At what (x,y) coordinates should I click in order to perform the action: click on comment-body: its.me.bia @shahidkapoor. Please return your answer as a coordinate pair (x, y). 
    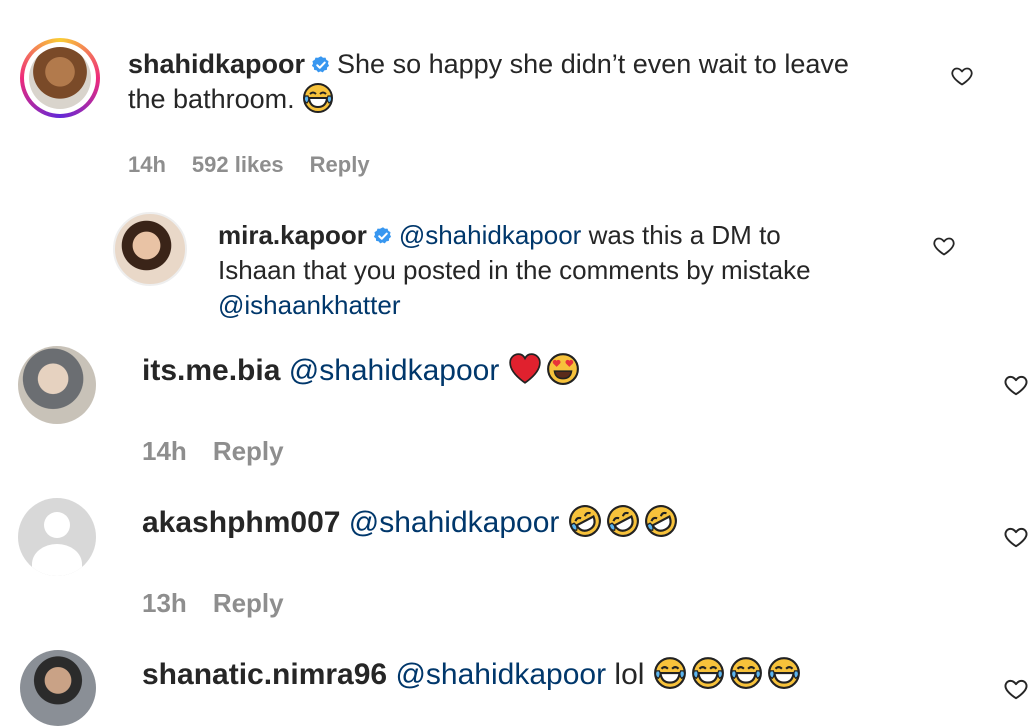
    Looking at the image, I should click on (363, 371).